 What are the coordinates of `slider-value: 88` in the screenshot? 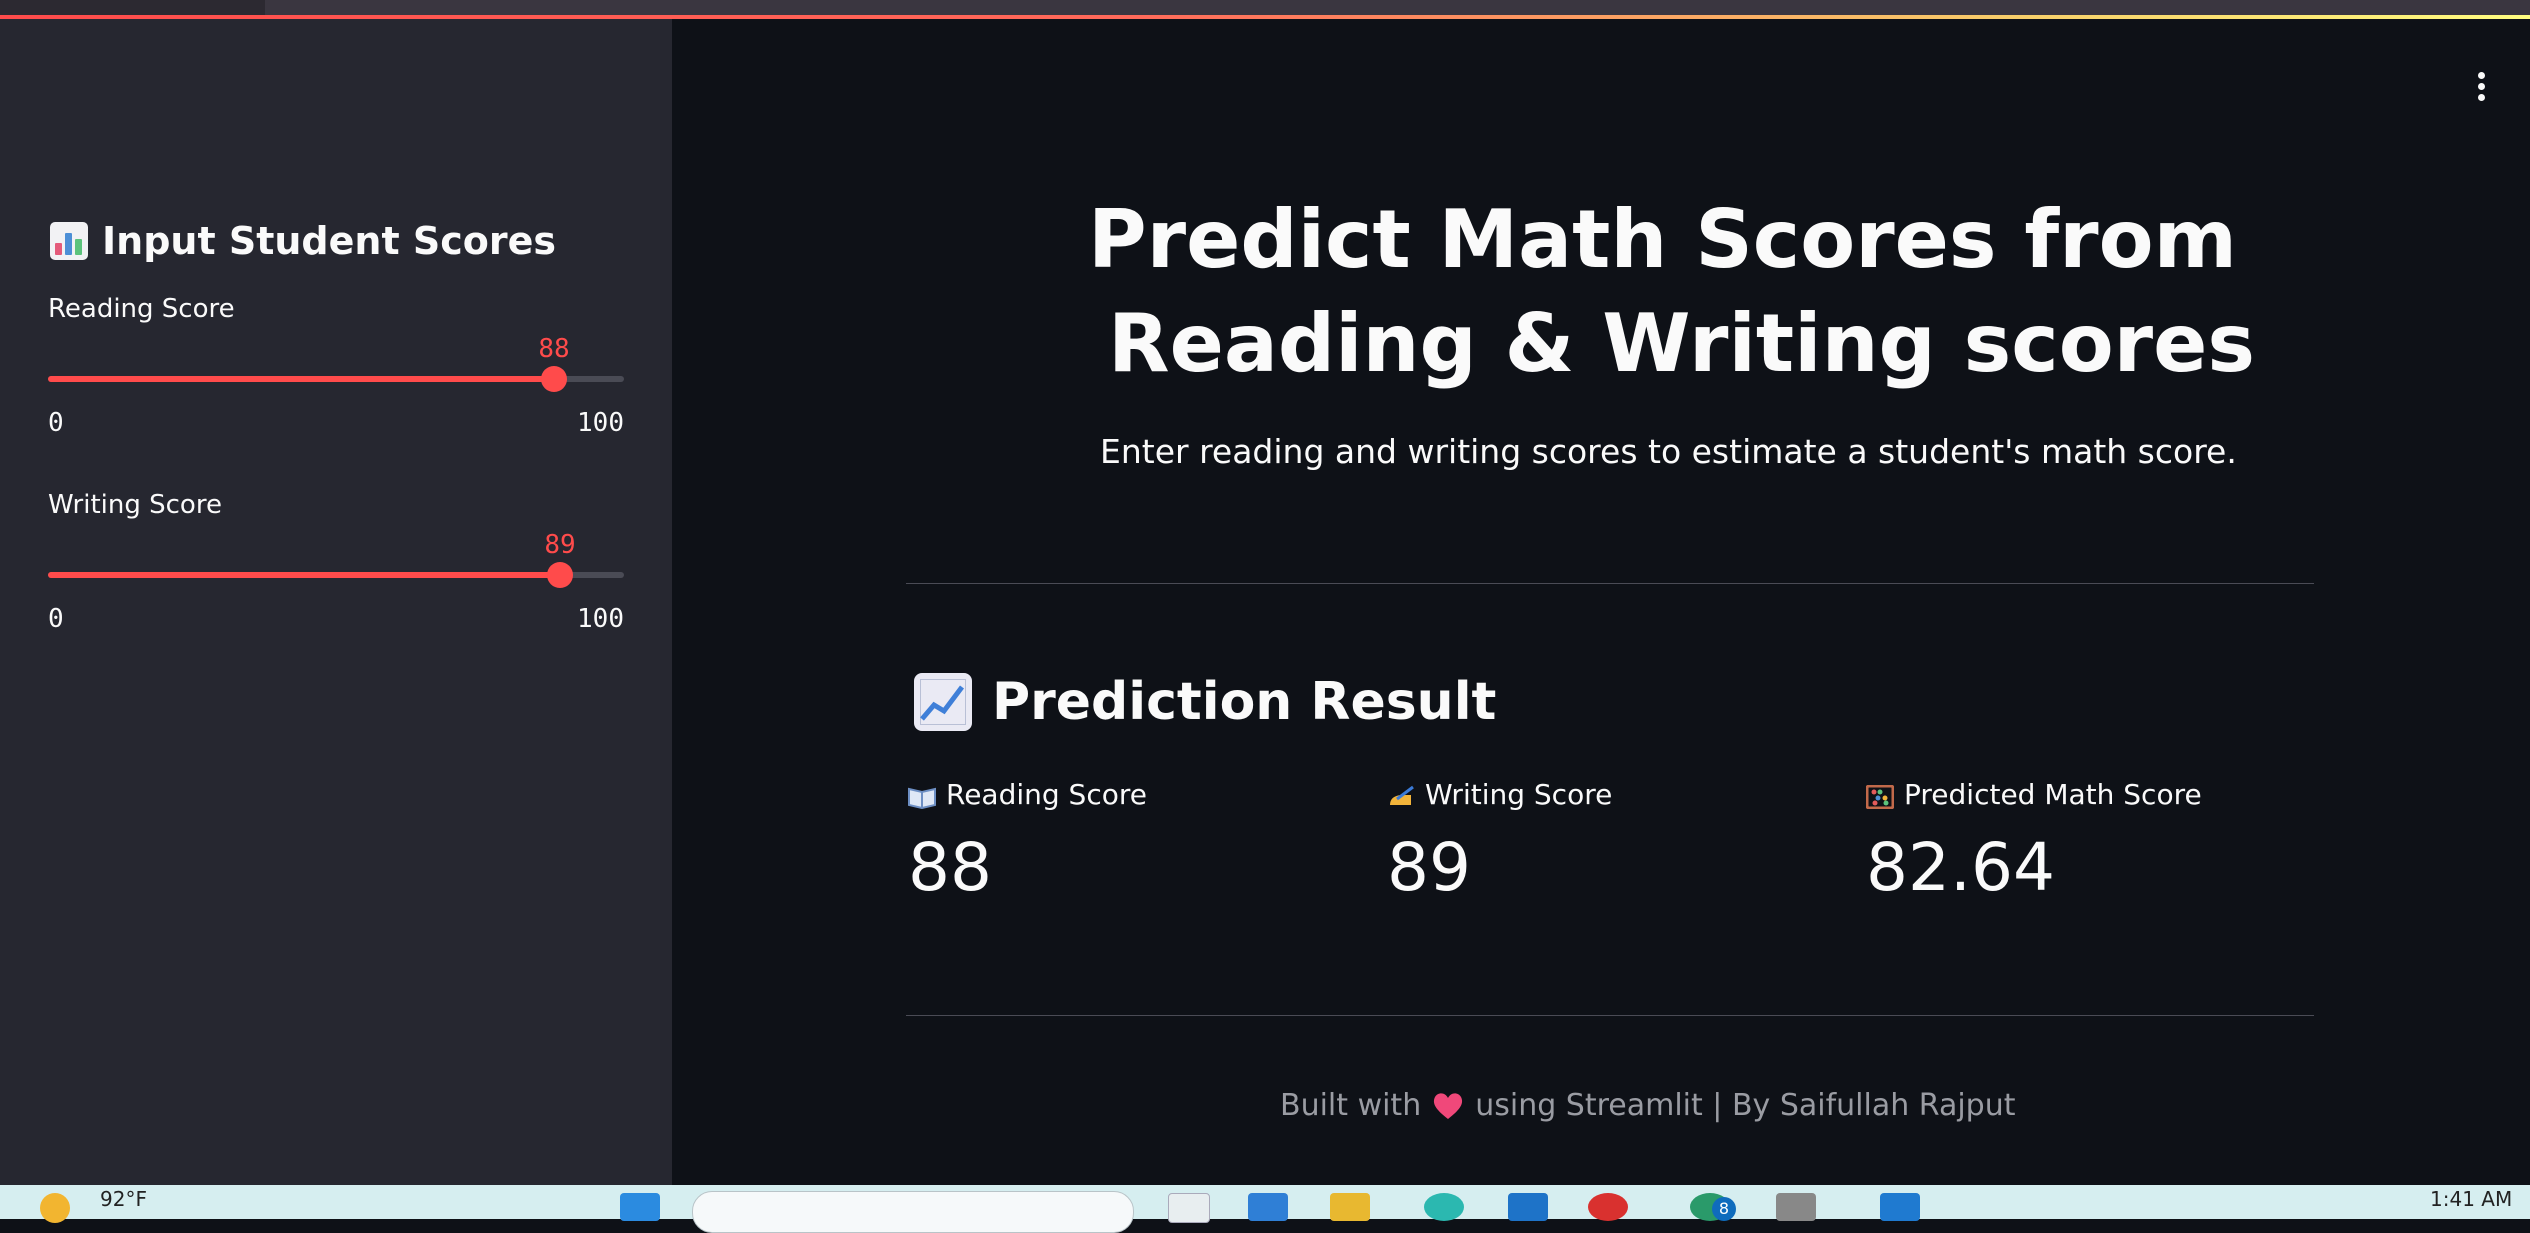 It's located at (554, 349).